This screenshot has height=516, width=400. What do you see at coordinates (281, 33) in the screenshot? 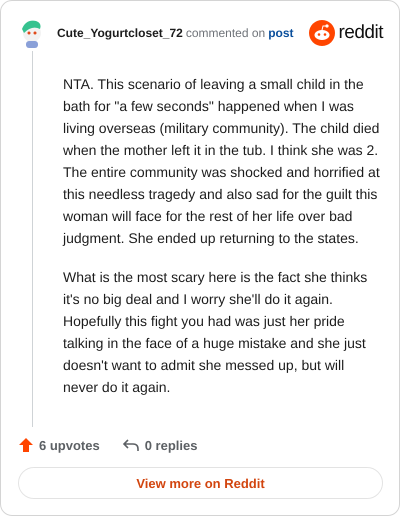
I see `post-link: post` at bounding box center [281, 33].